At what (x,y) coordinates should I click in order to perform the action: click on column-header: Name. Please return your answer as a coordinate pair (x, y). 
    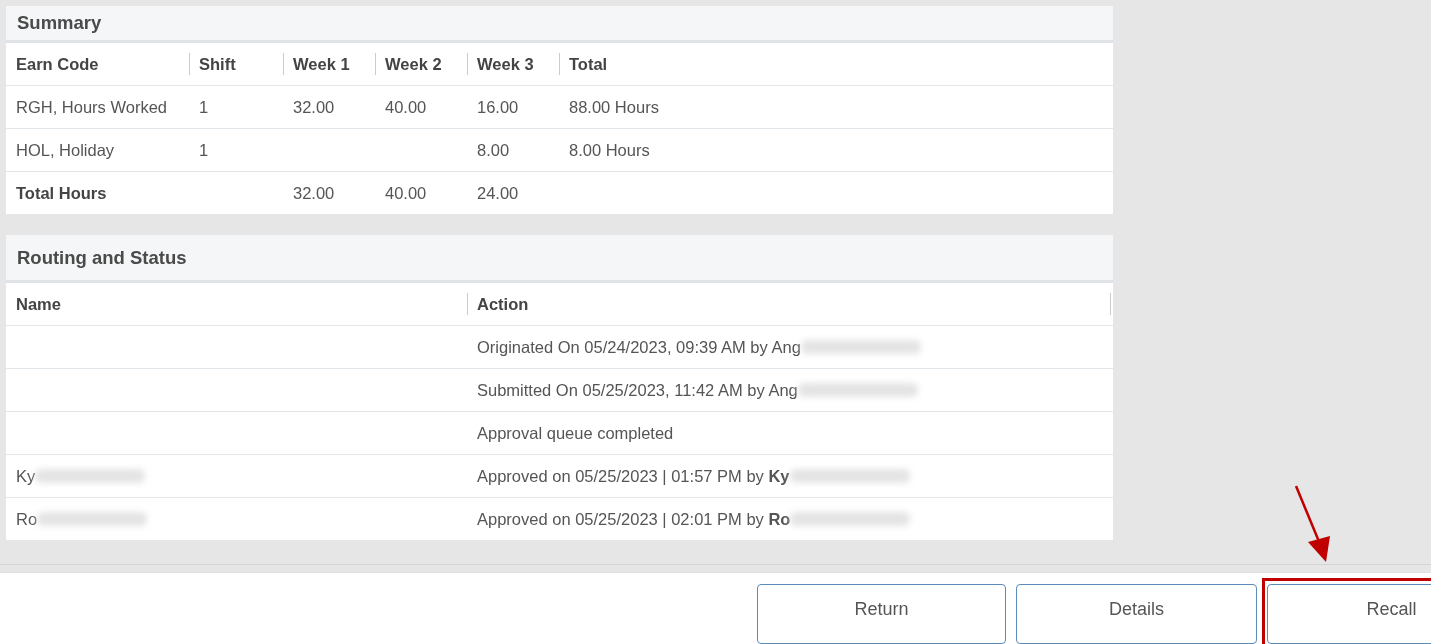
    Looking at the image, I should click on (38, 303).